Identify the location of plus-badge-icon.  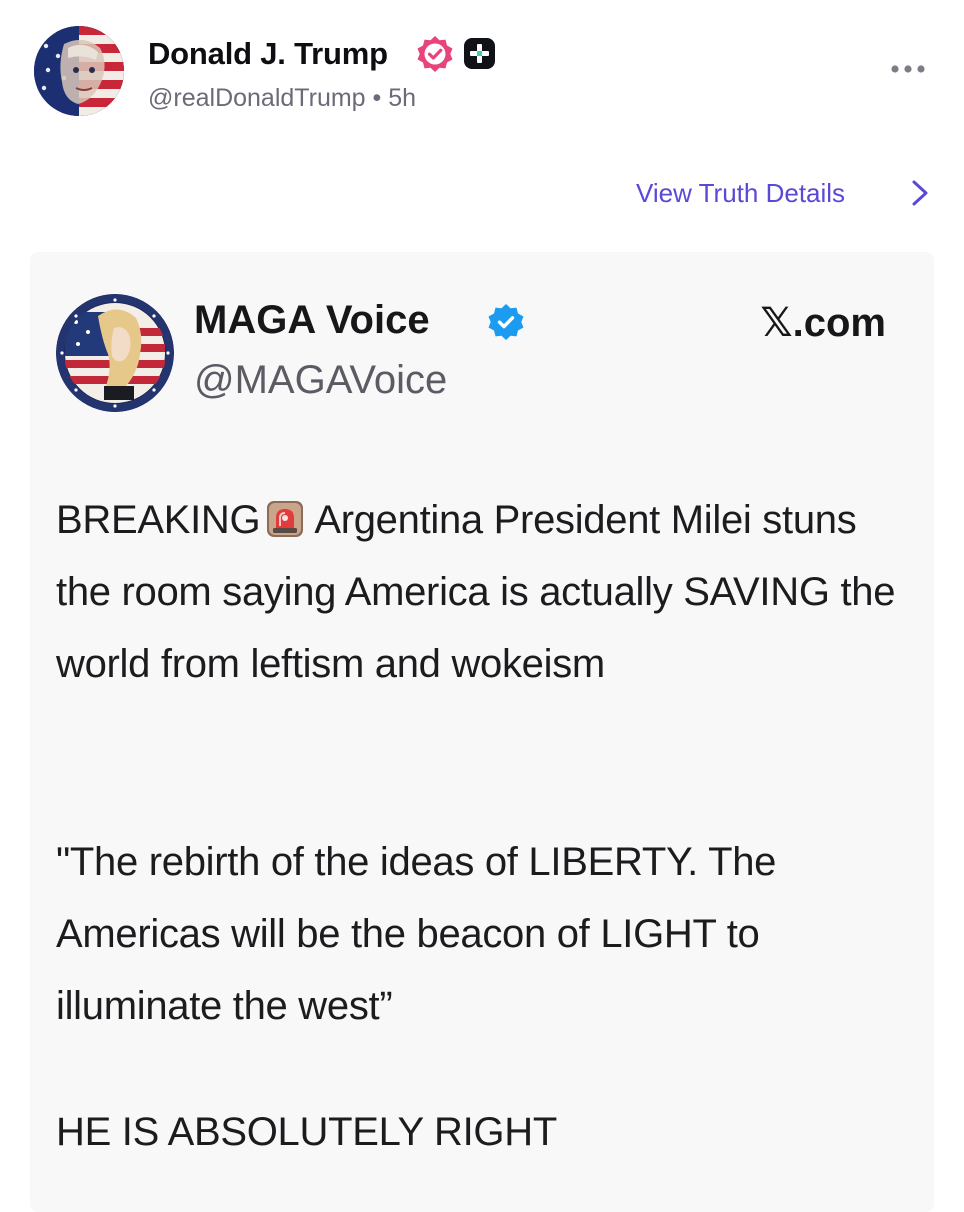
(479, 53).